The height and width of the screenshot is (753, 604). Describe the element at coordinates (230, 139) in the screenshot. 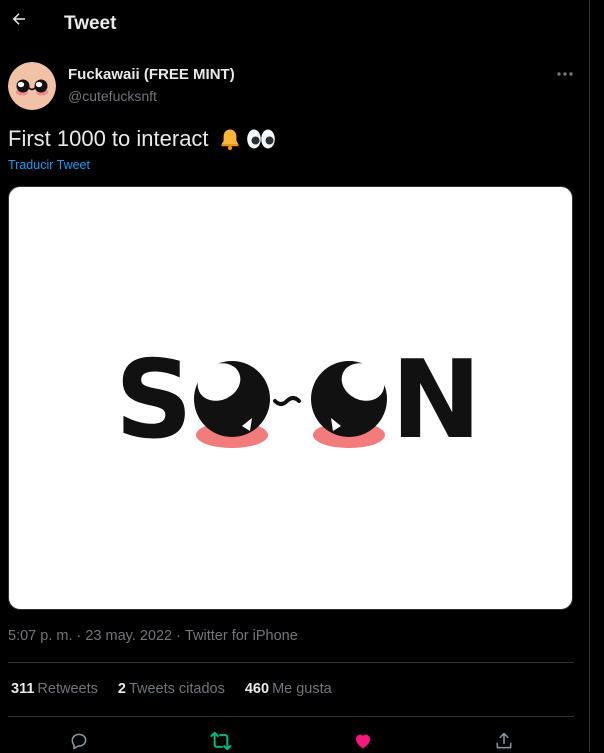

I see `bell-emoji` at that location.